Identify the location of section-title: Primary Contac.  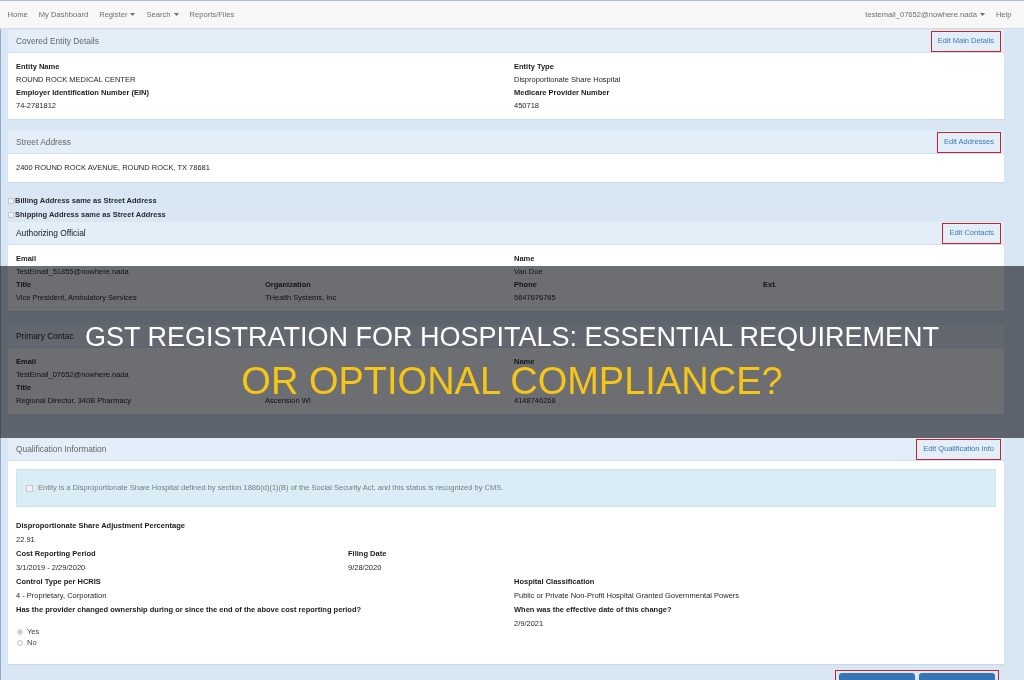
(45, 336).